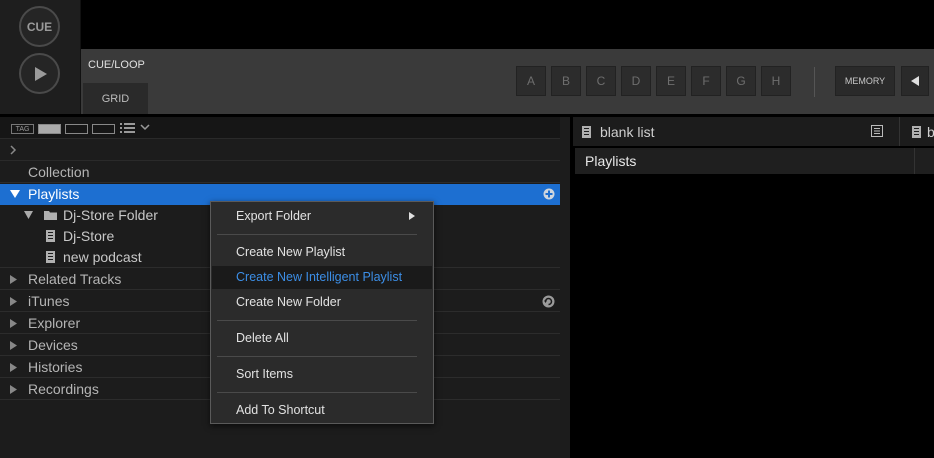 This screenshot has width=934, height=458. I want to click on tree-item-label: Dj-Store, so click(89, 236).